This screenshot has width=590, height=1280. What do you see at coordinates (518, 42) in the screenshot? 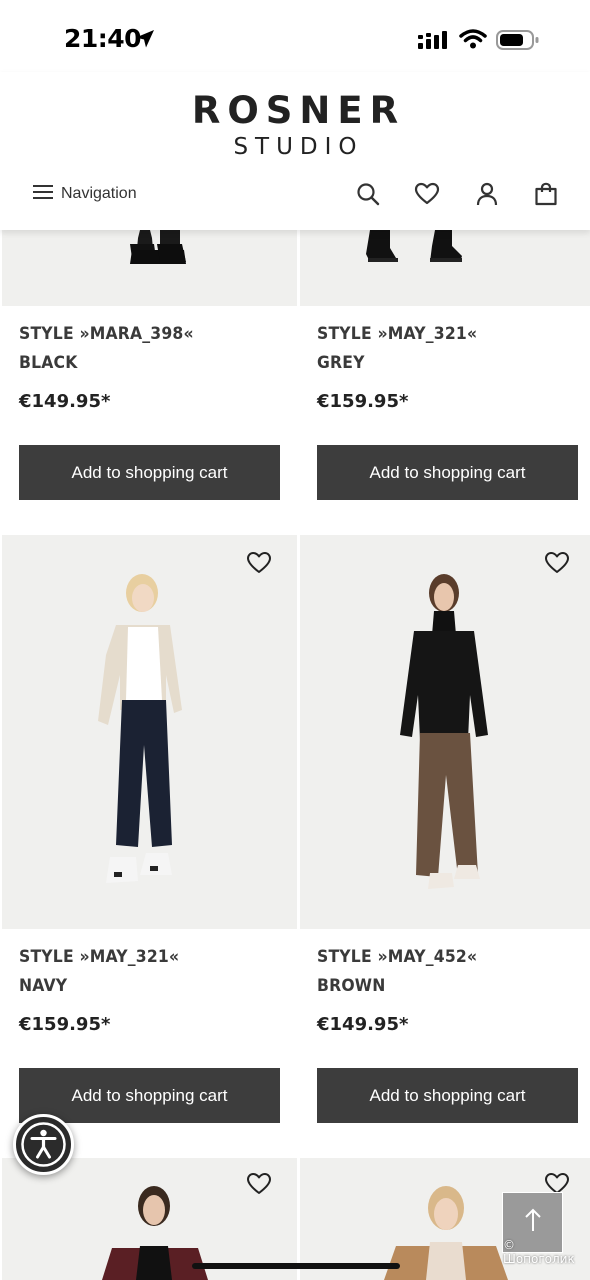
I see `battery-icon` at bounding box center [518, 42].